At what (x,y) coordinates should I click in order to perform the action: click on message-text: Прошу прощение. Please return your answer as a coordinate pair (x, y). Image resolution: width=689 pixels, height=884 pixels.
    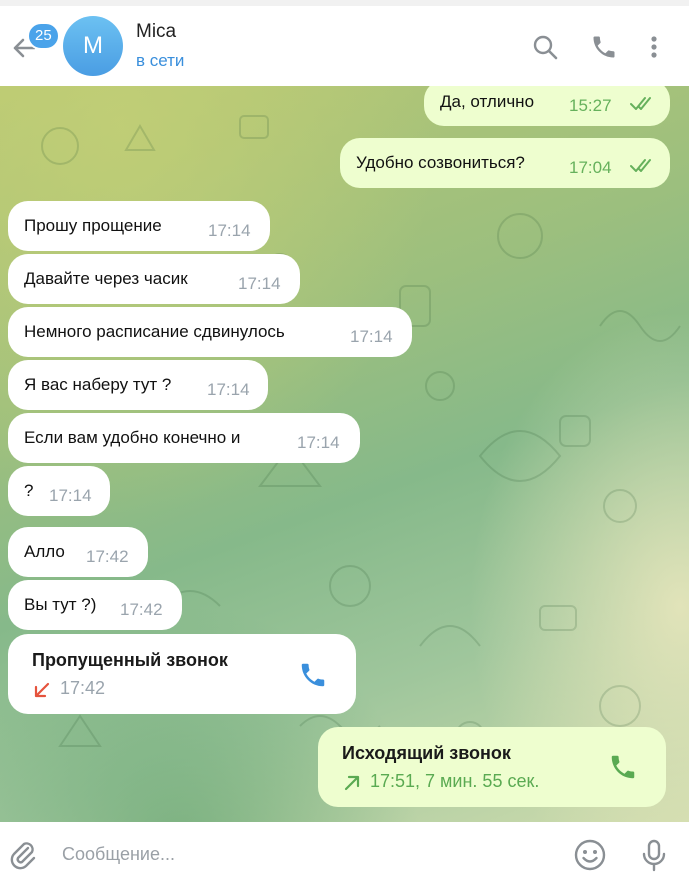
    Looking at the image, I should click on (93, 225).